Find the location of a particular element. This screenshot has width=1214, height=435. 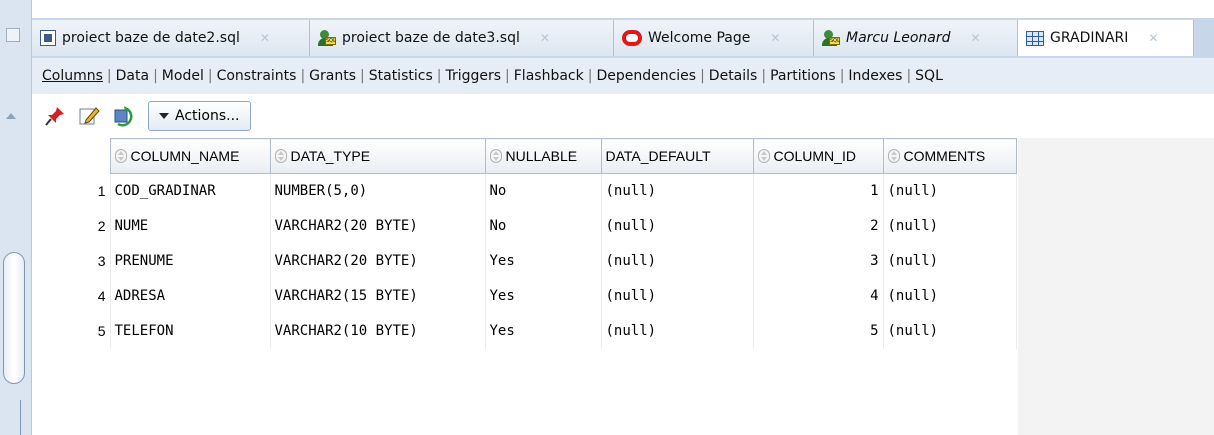

subtab-partitions: Partitions is located at coordinates (803, 76).